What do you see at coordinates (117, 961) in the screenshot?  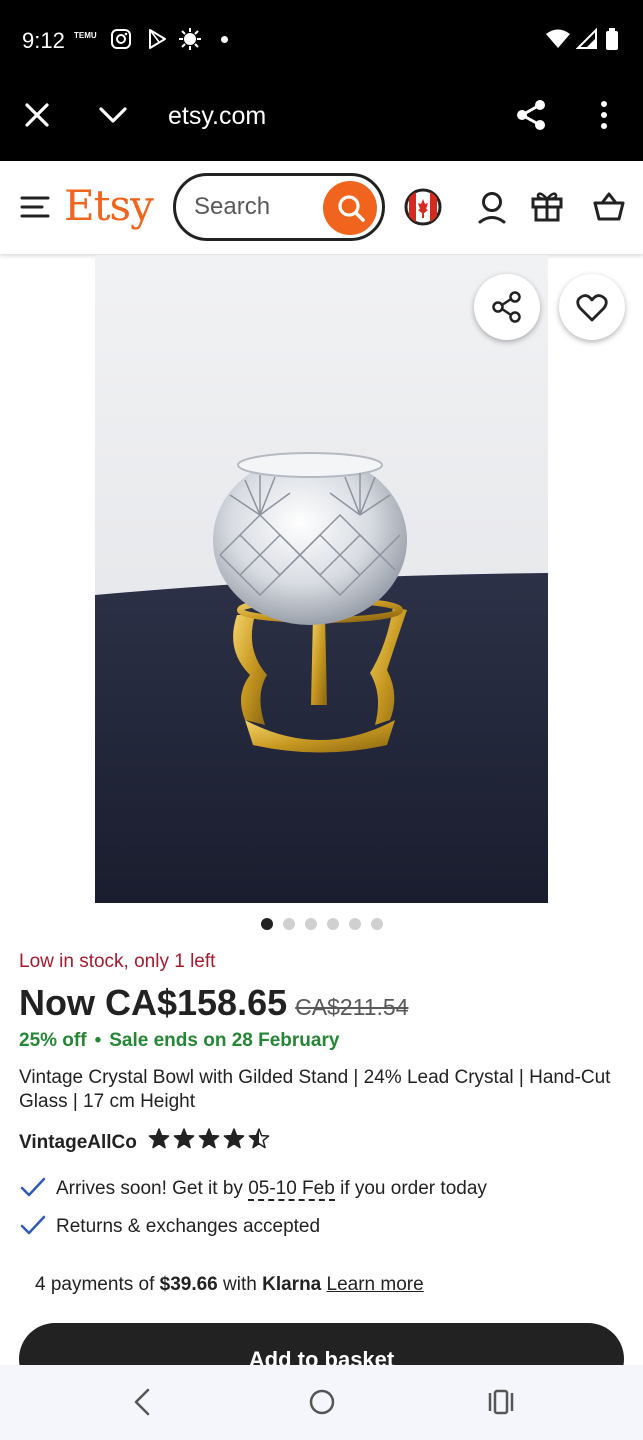 I see `low-stock-notice: Low in stock, only 1 left` at bounding box center [117, 961].